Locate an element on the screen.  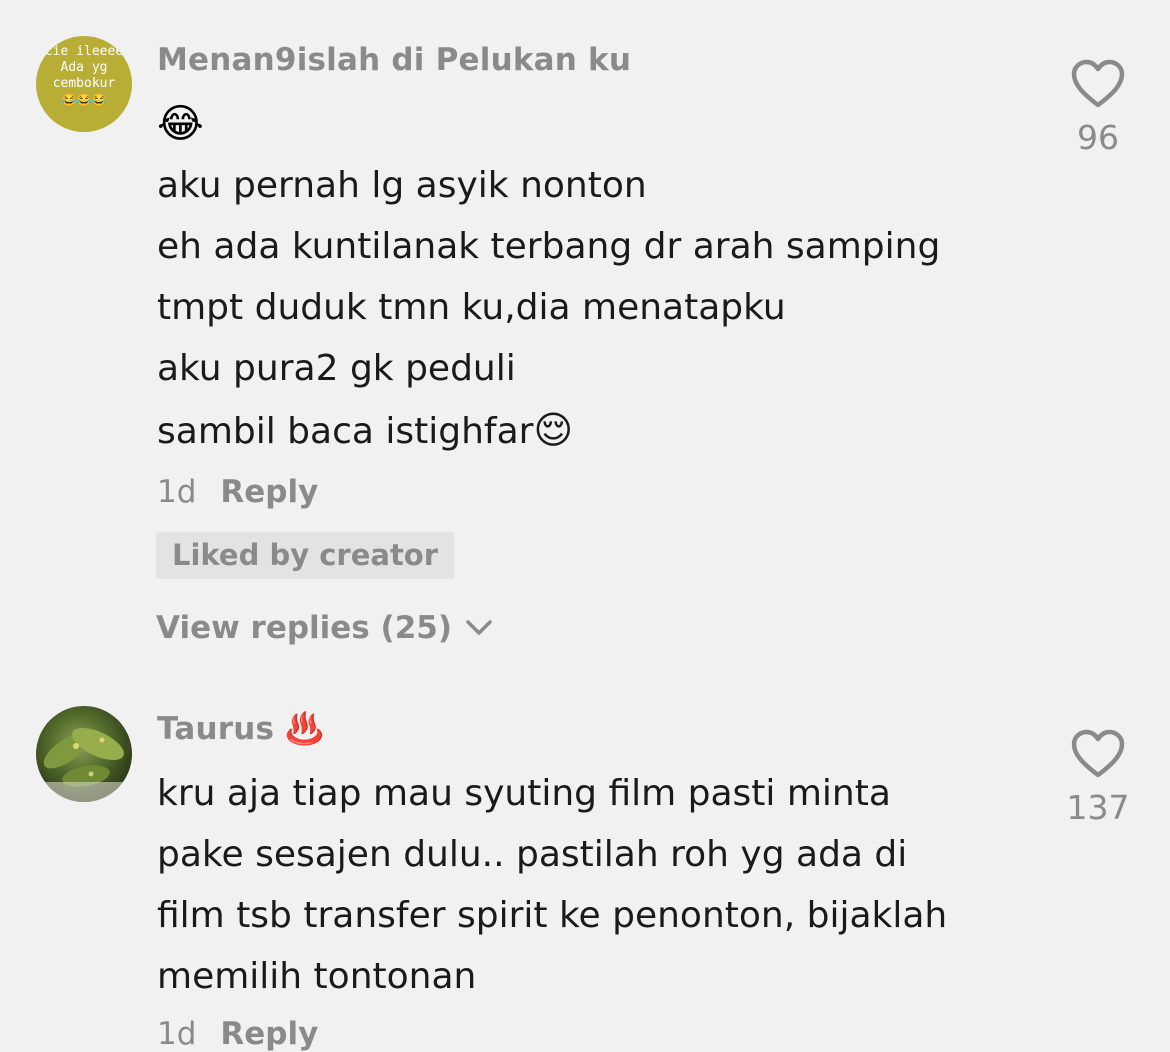
like-count: 137 is located at coordinates (1098, 807).